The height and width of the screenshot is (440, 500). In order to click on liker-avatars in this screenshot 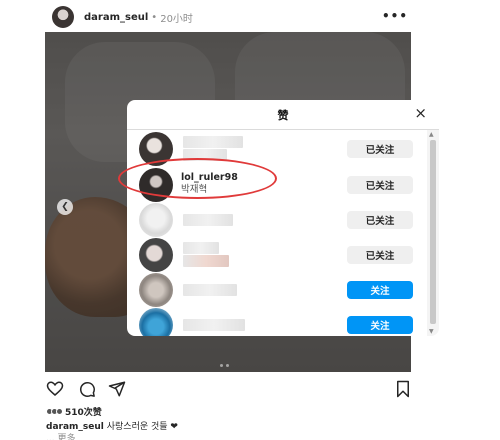, I will do `click(54, 411)`.